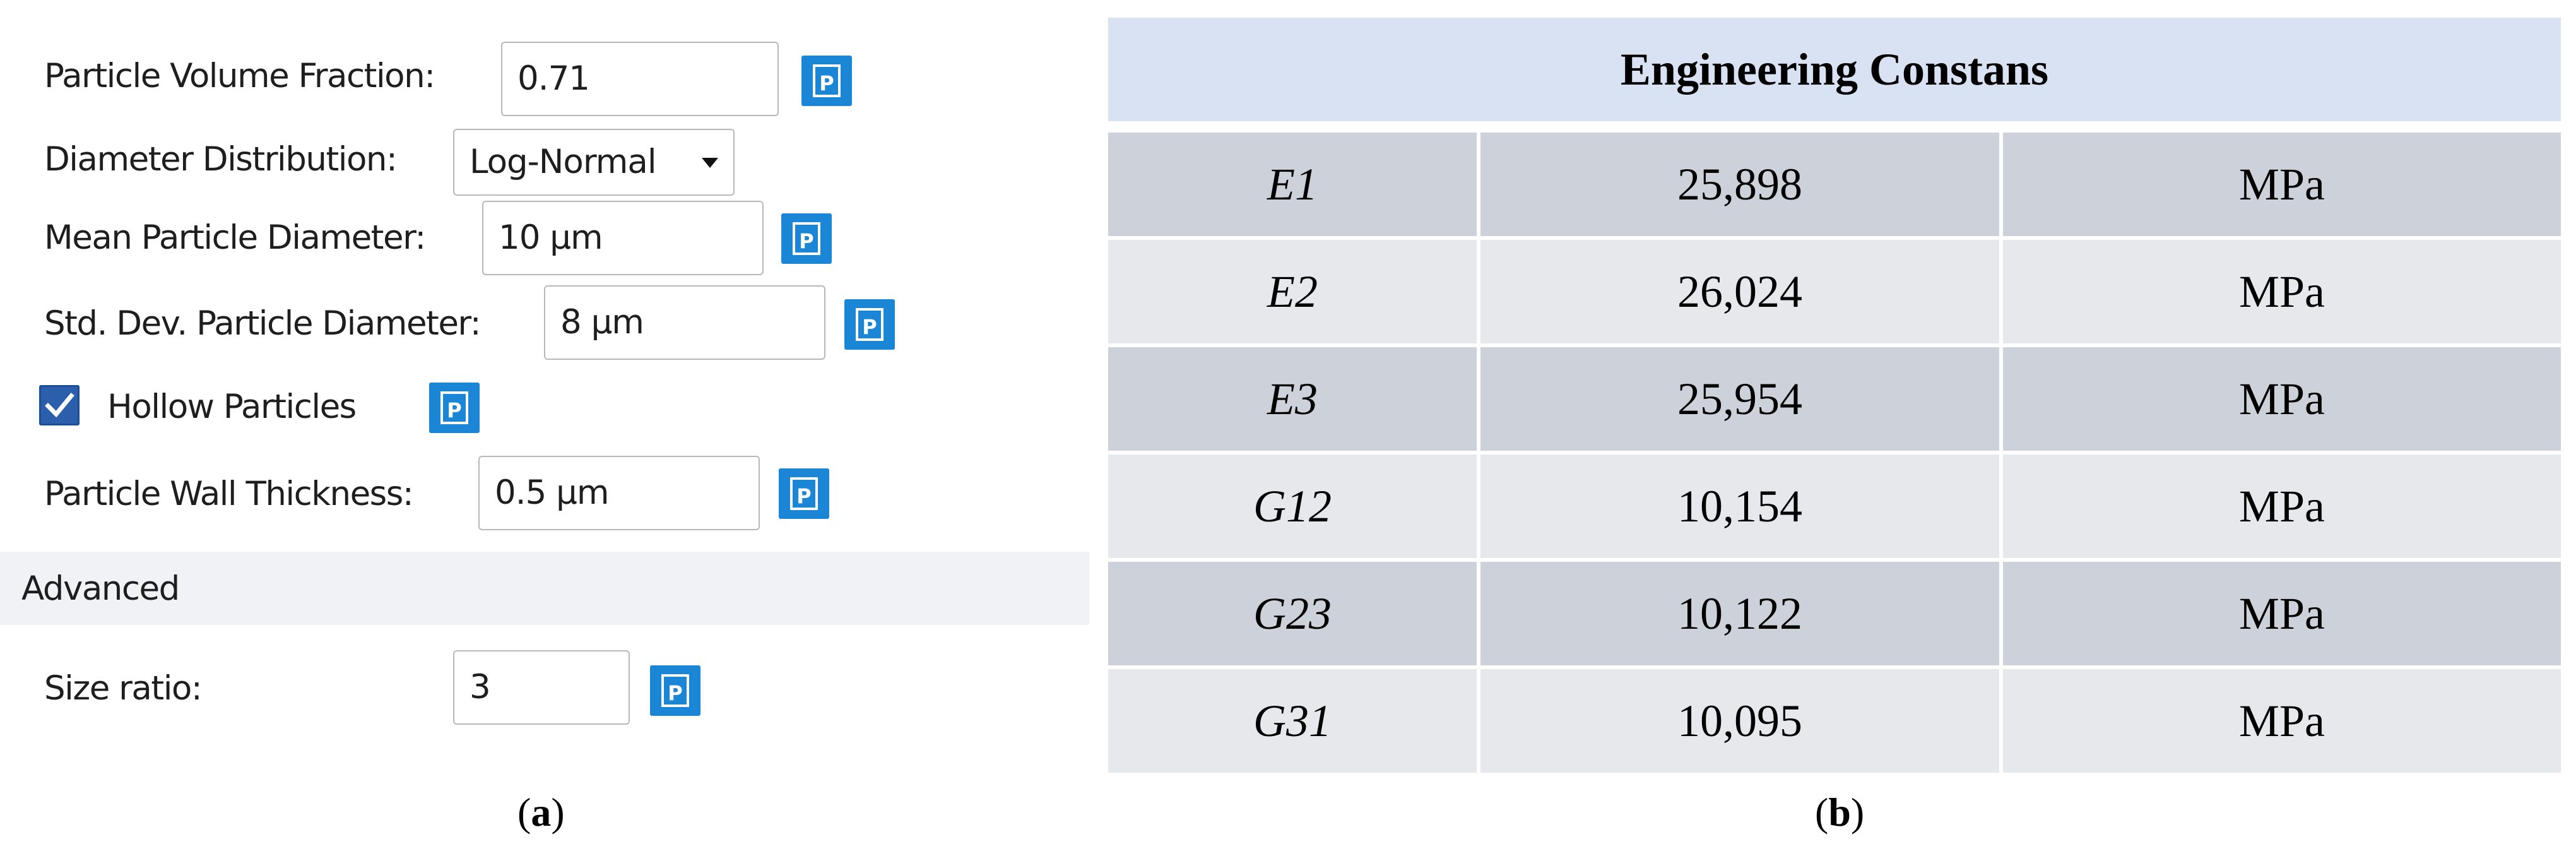 This screenshot has width=2576, height=856. What do you see at coordinates (101, 588) in the screenshot?
I see `advanced-section-label: Advanced` at bounding box center [101, 588].